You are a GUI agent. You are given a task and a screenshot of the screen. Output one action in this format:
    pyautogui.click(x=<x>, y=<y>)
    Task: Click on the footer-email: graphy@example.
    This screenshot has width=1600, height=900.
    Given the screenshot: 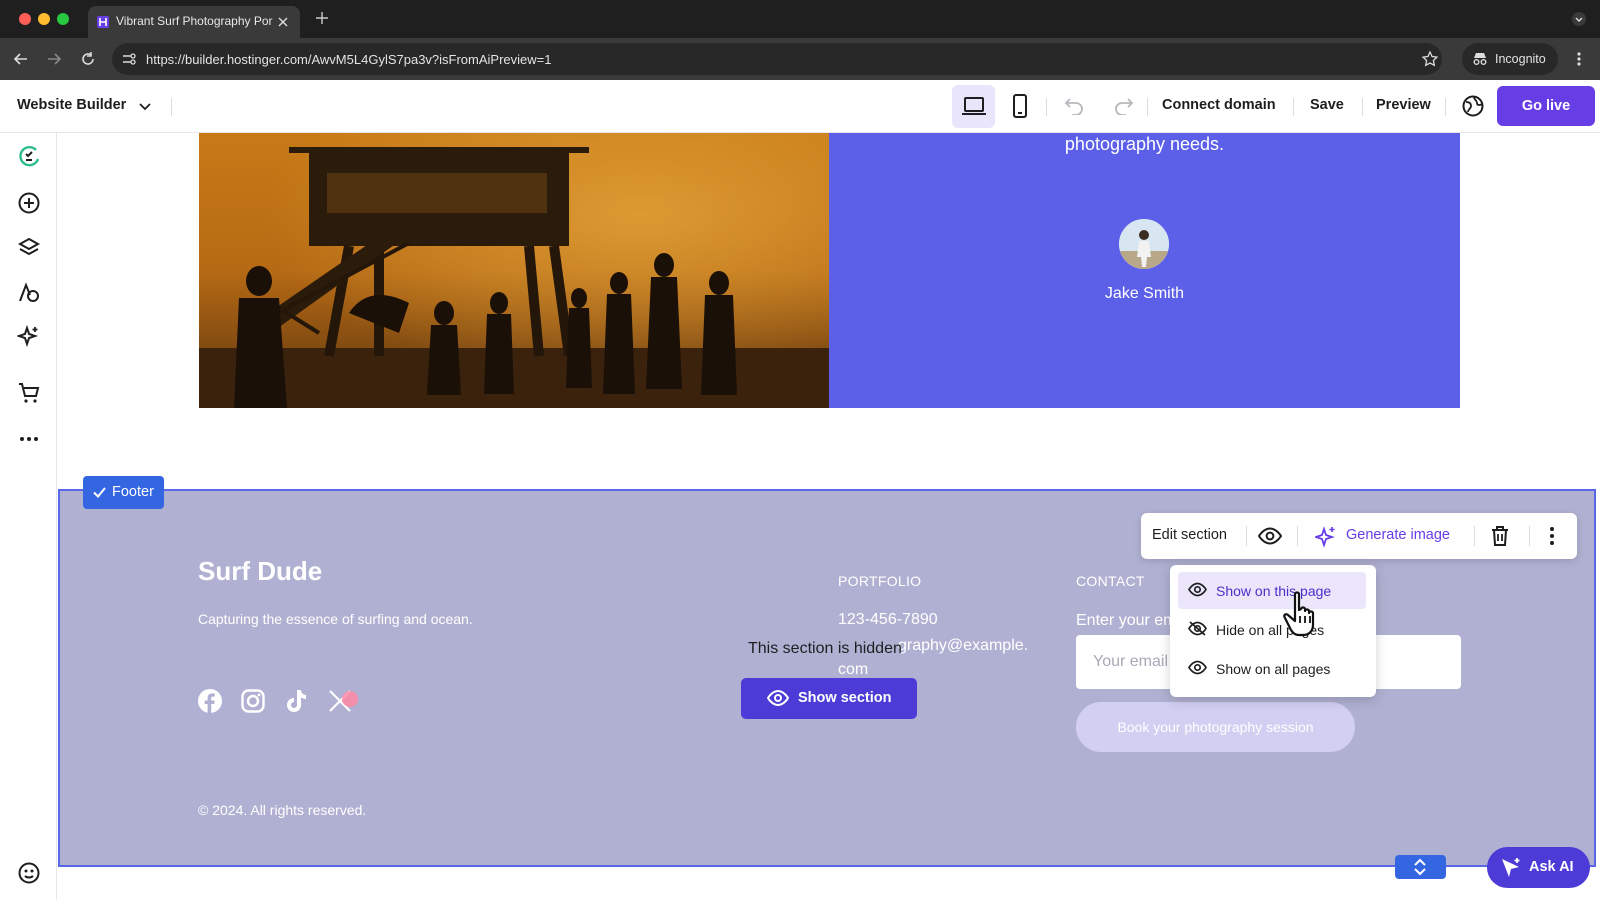 What is the action you would take?
    pyautogui.click(x=963, y=646)
    